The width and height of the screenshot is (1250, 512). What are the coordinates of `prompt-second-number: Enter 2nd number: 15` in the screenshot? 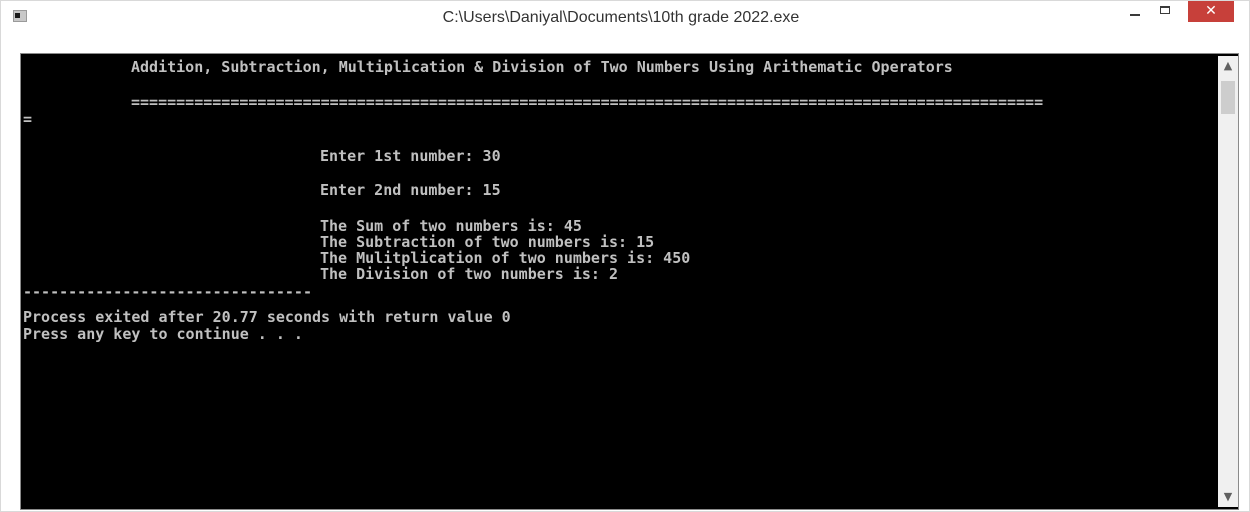 It's located at (410, 190).